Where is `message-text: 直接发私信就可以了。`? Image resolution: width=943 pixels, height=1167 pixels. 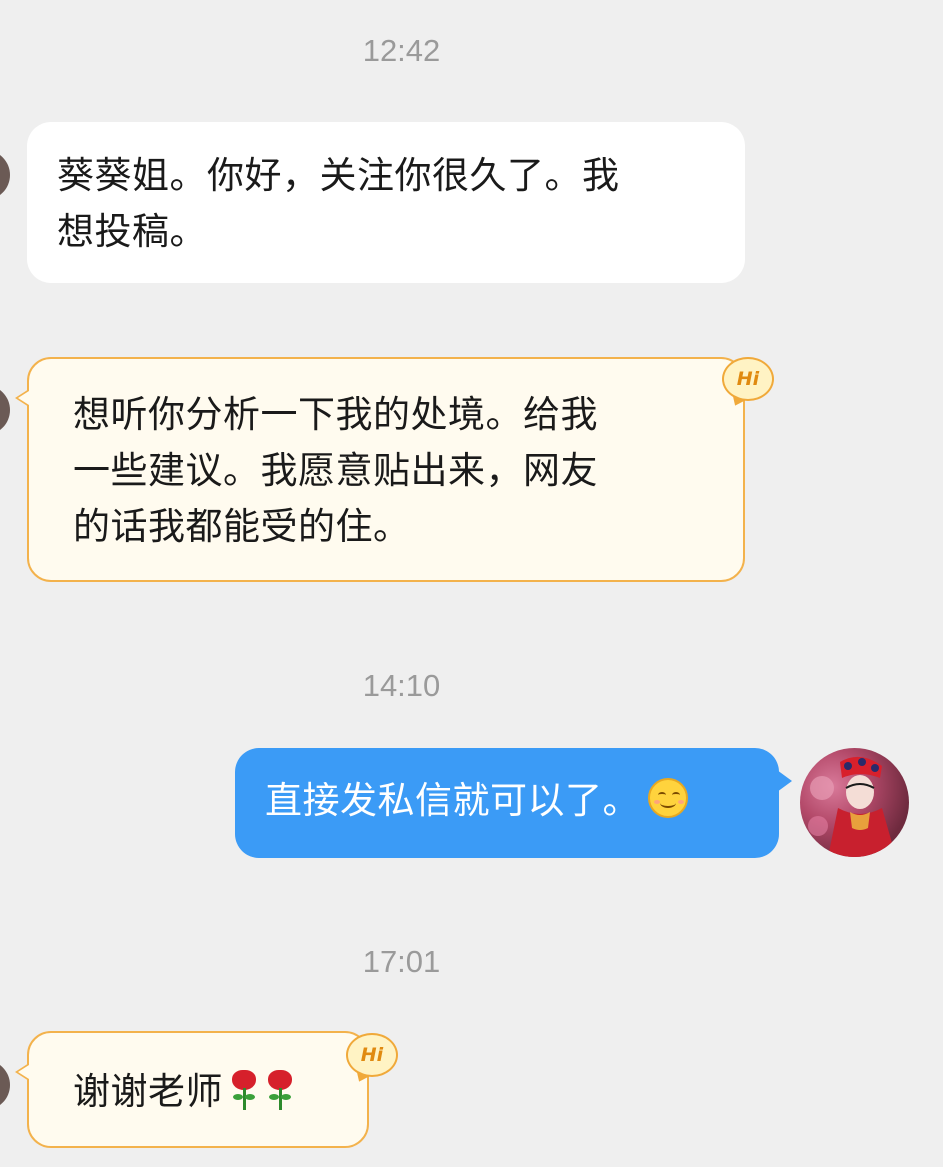 message-text: 直接发私信就可以了。 is located at coordinates (452, 800).